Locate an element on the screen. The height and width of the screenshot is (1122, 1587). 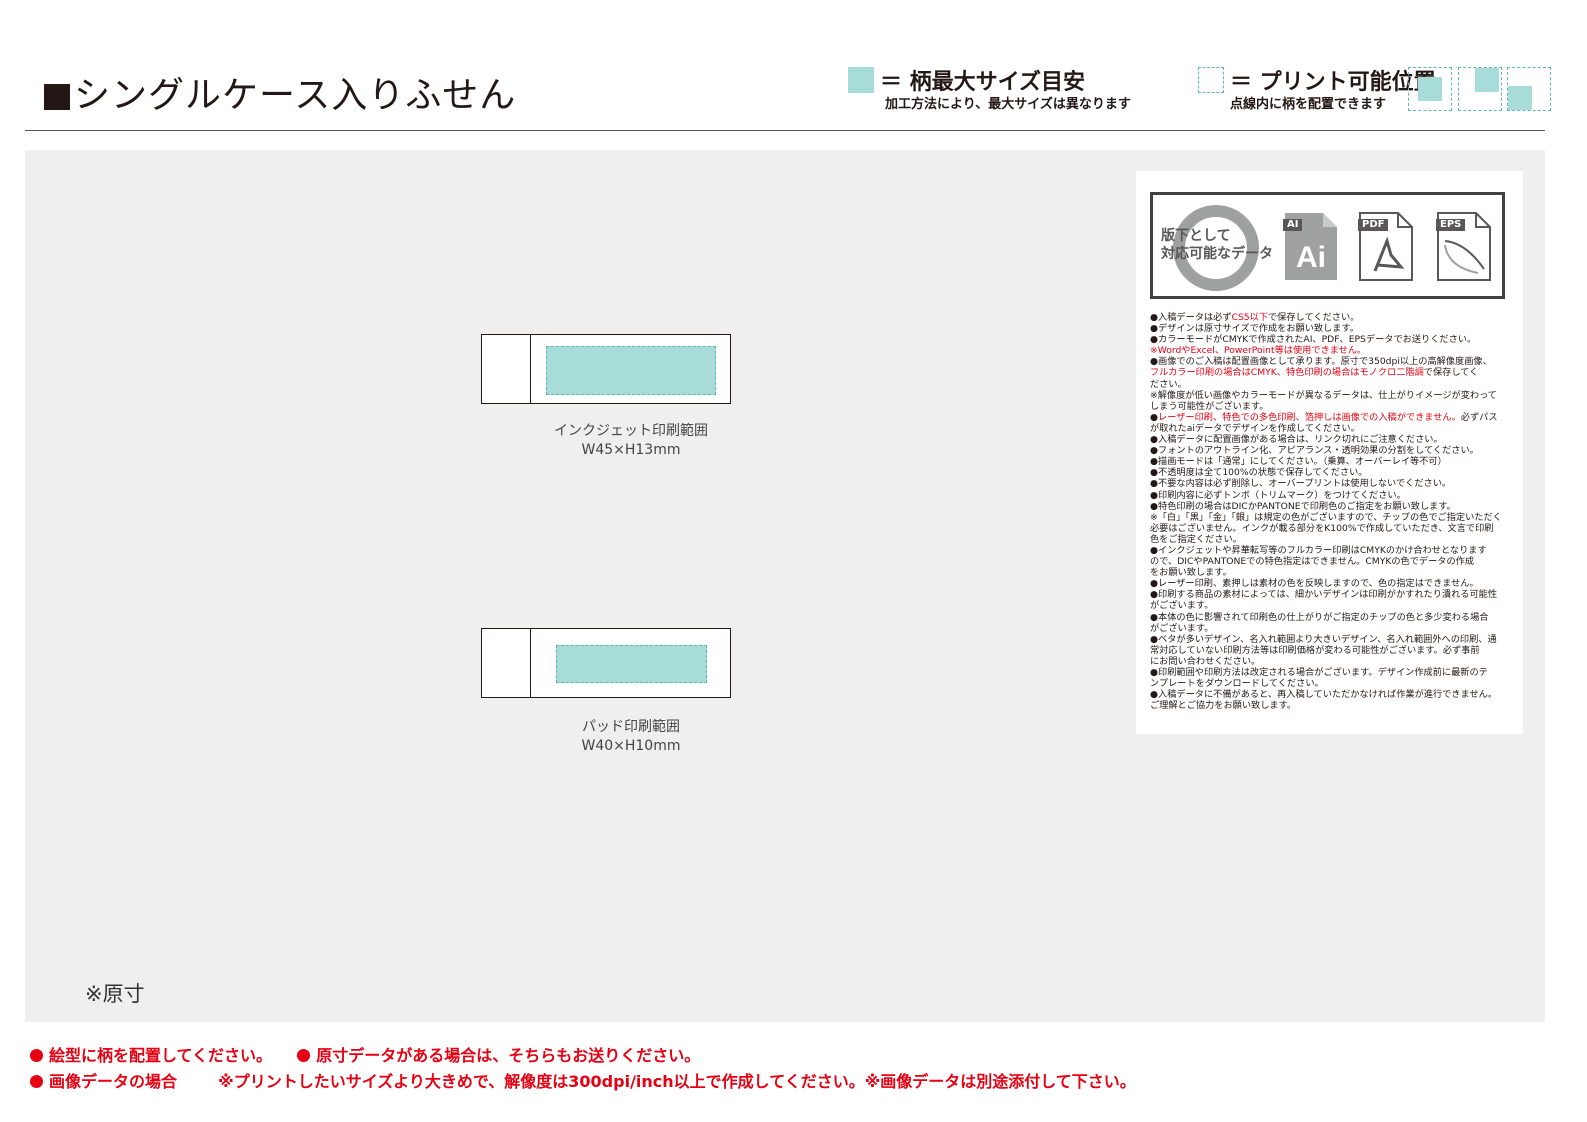
data-rule-item: ●レーザー印刷、素押しは素材の色を反映しますので、色の指定はできません。 is located at coordinates (1331, 583).